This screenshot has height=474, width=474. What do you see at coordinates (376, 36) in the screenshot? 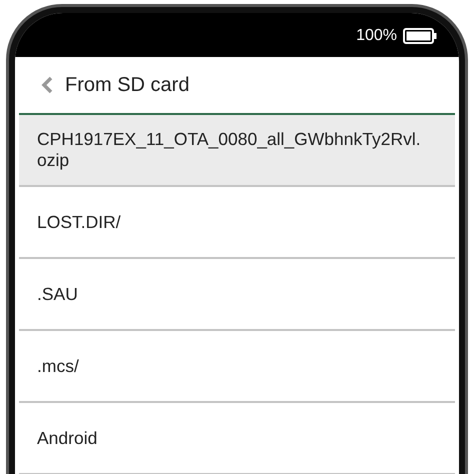
I see `battery-percentage: 100%` at bounding box center [376, 36].